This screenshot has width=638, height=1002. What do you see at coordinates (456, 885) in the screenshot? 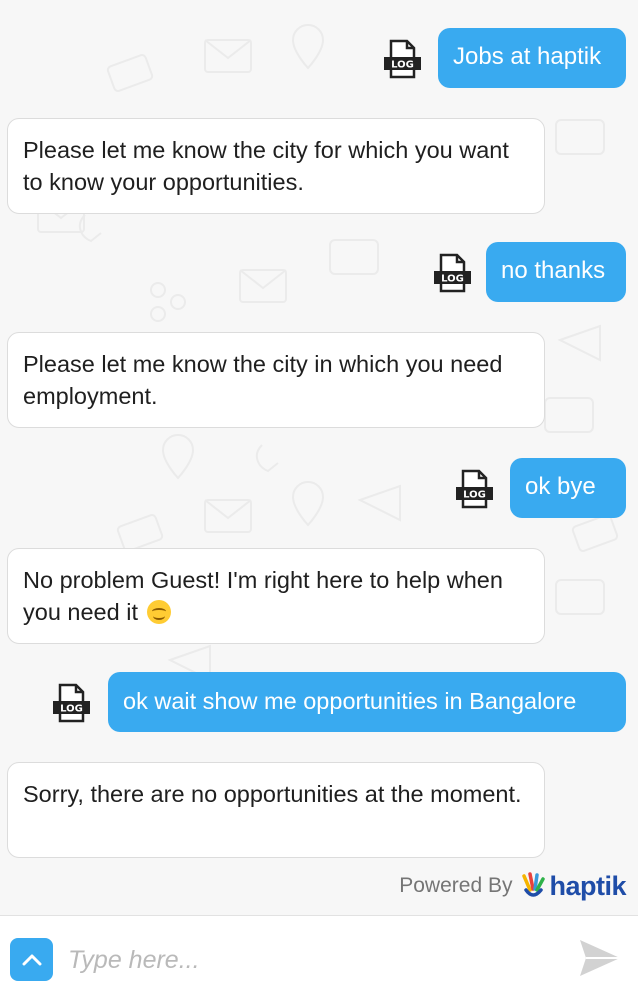
I see `powered-by-label: Powered By` at bounding box center [456, 885].